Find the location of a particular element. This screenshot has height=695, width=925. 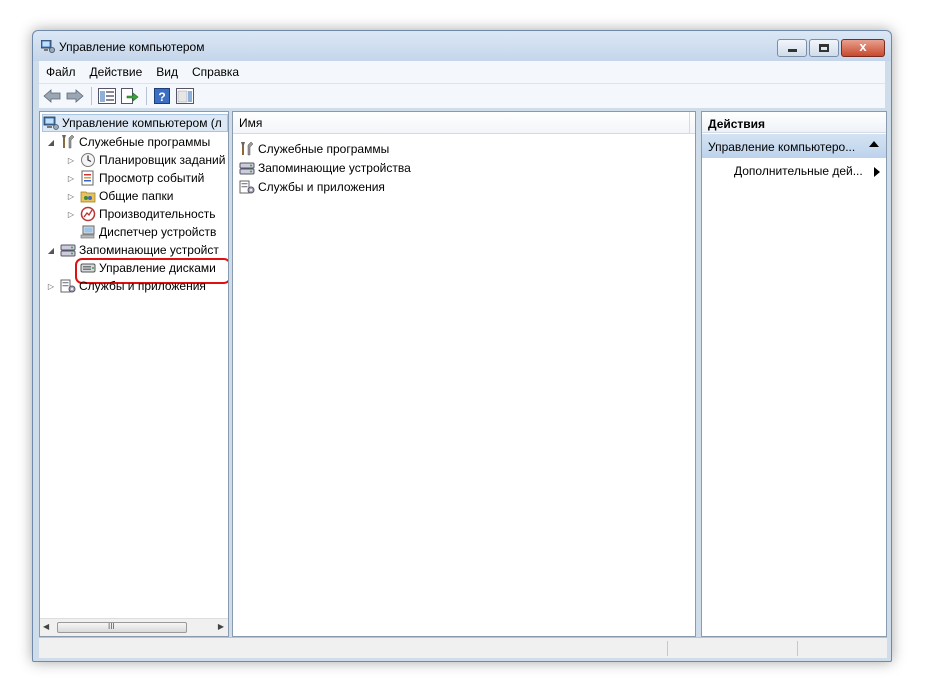

scroll-right-icon: ▶ is located at coordinates (221, 626).